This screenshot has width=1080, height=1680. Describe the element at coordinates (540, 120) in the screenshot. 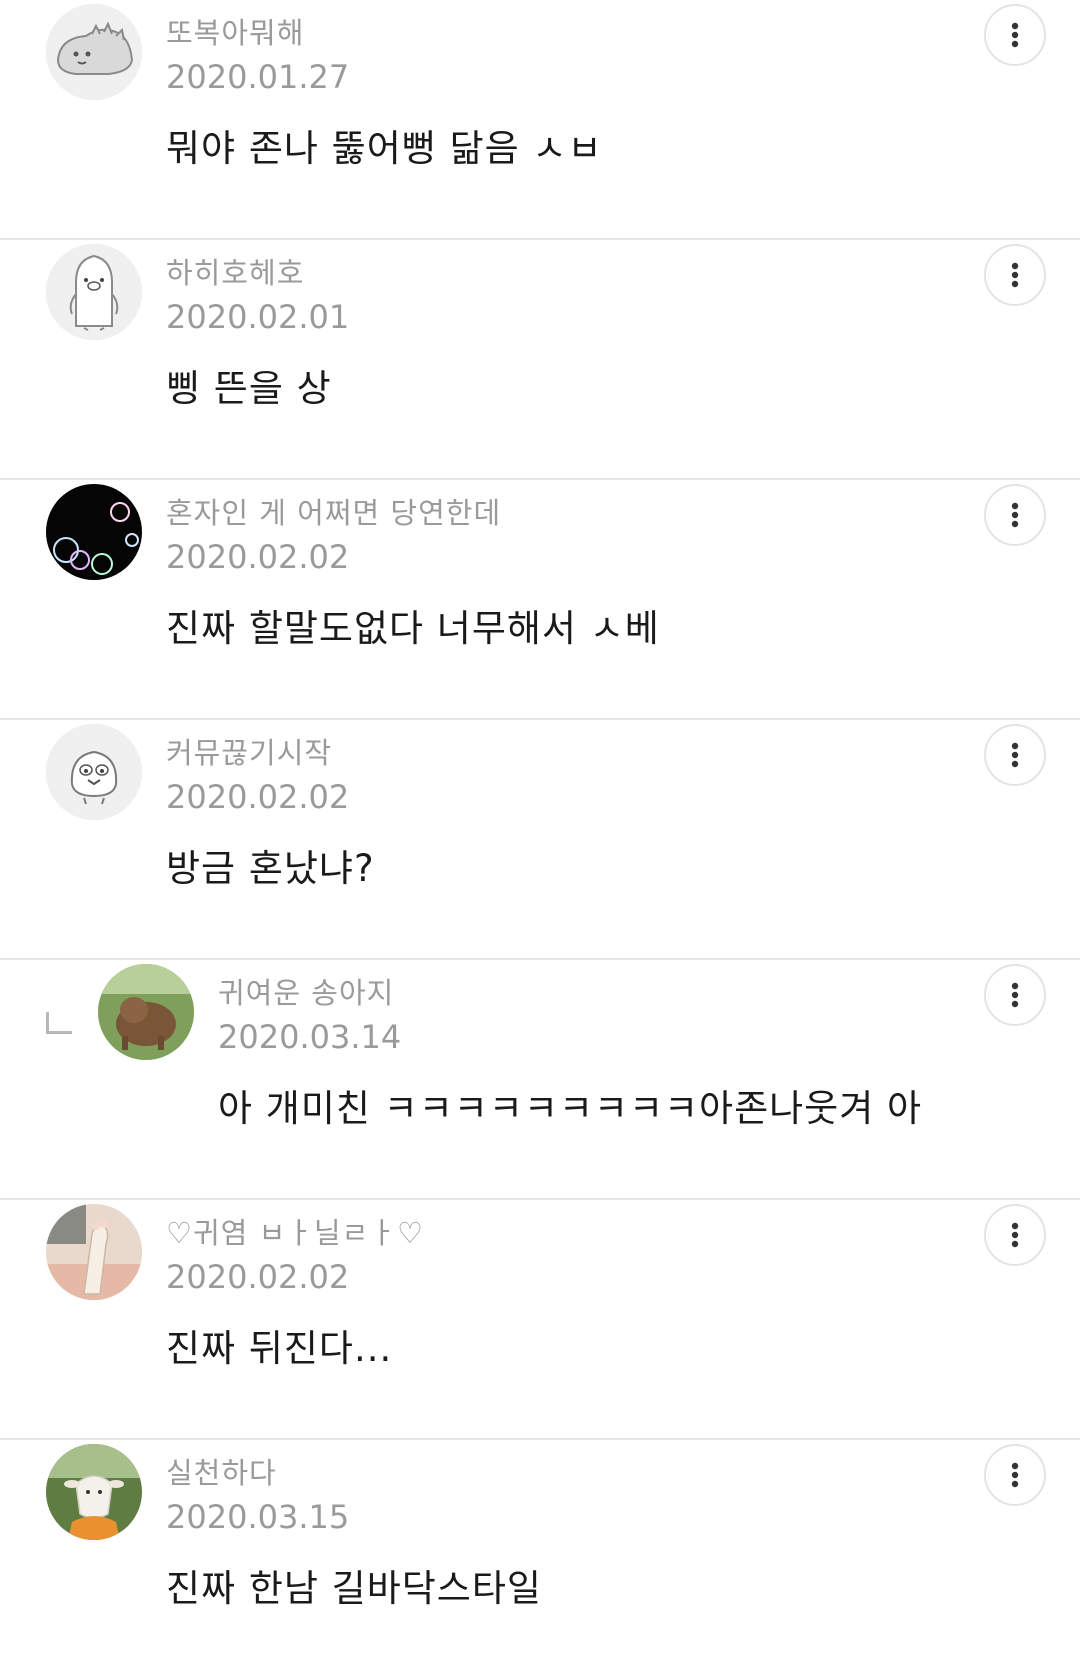

I see `comment-item: 또복아뭐해 2020.01.27 뭐야 존나 뚫어뻥 닮음 ㅅㅂ` at that location.